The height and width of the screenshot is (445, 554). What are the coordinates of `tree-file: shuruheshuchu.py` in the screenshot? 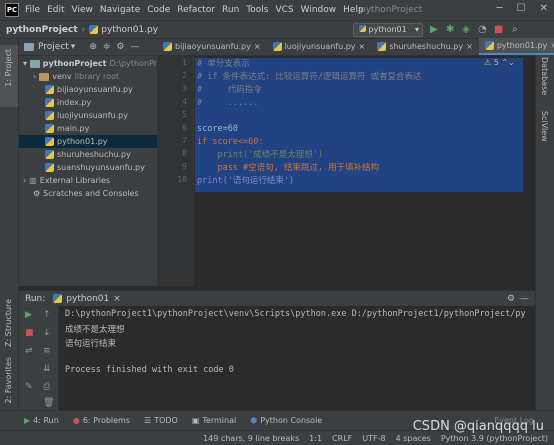 It's located at (88, 154).